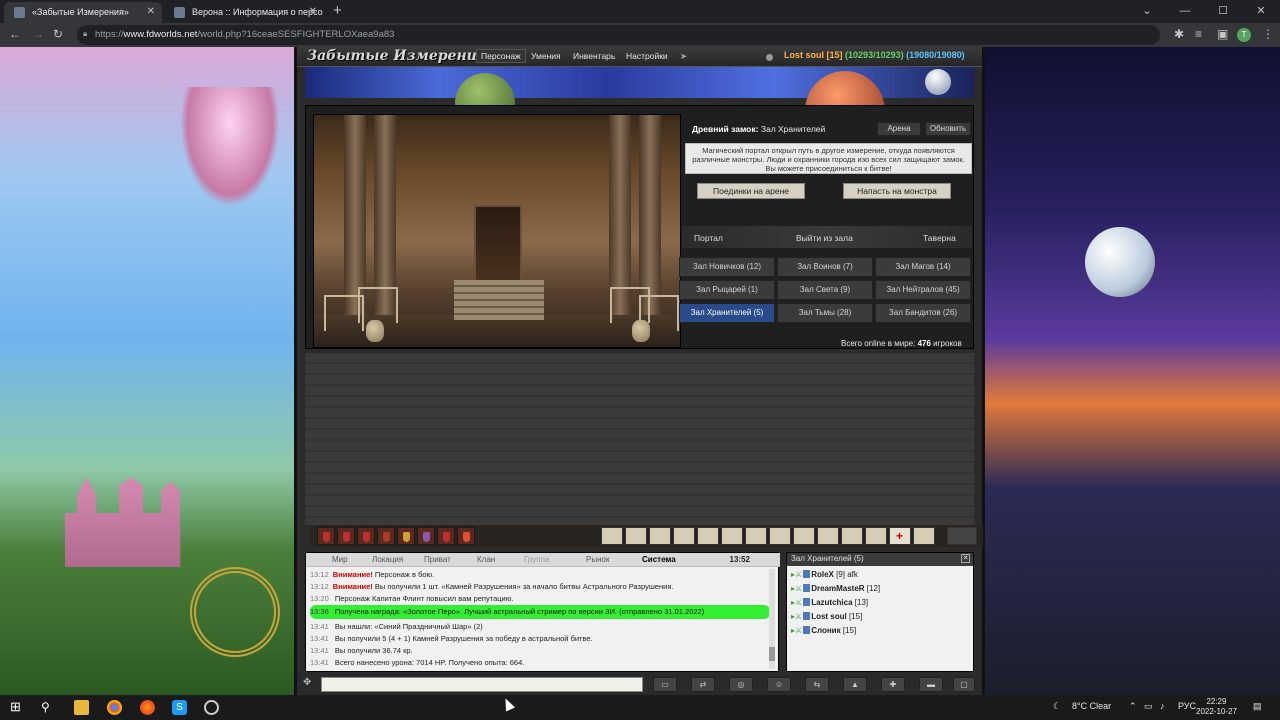 The height and width of the screenshot is (720, 1280). Describe the element at coordinates (58, 34) in the screenshot. I see `reload-icon: ↻` at that location.